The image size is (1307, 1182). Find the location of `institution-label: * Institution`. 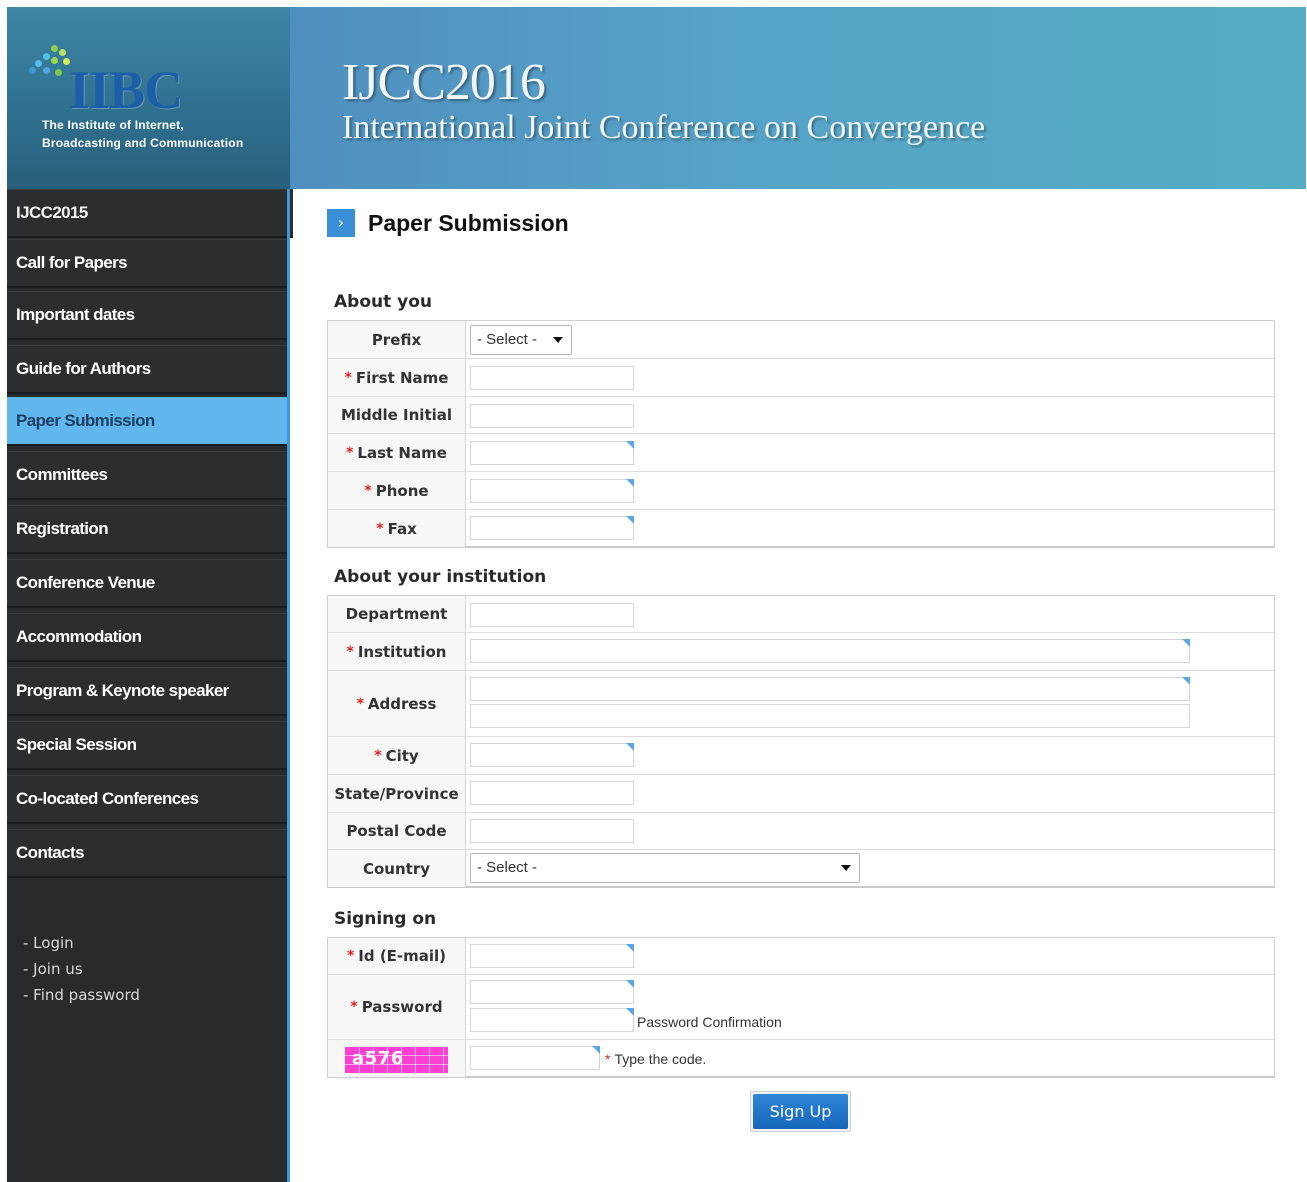

institution-label: * Institution is located at coordinates (397, 651).